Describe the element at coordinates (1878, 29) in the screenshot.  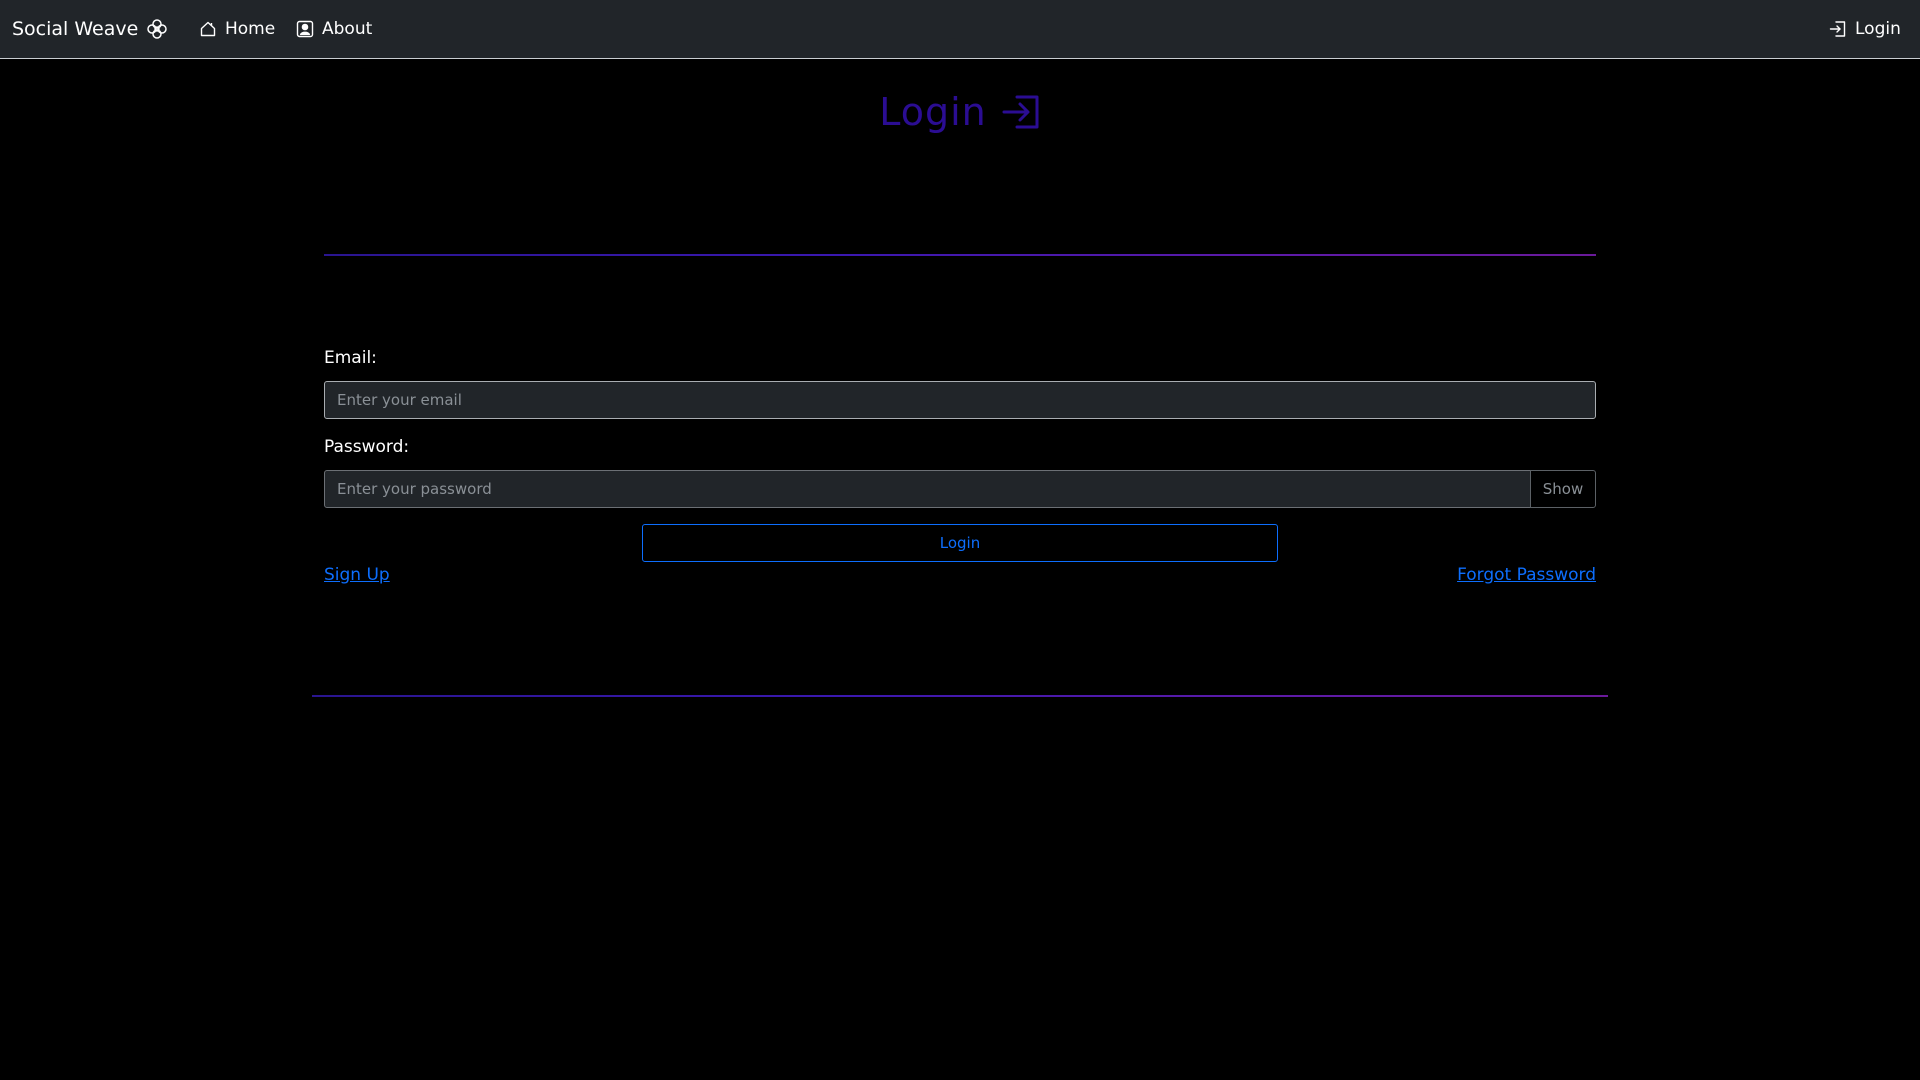
I see `nav-login-label: Login` at that location.